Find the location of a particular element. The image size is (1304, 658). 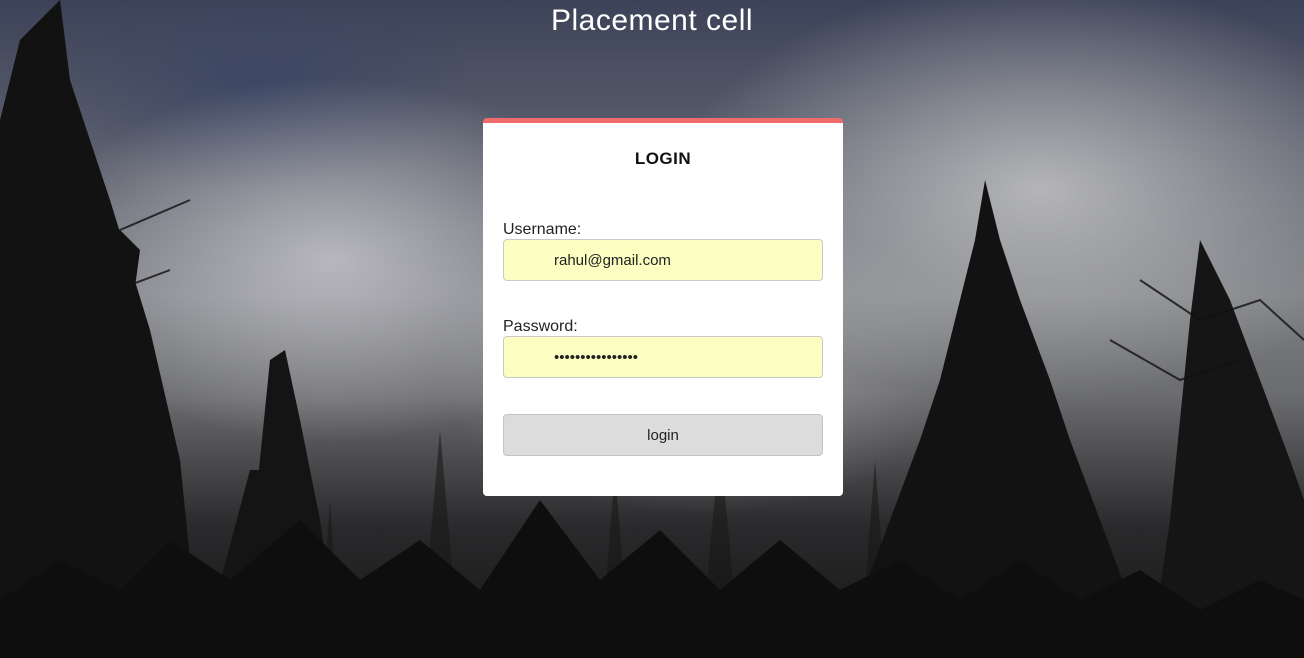

login-button: login is located at coordinates (663, 435).